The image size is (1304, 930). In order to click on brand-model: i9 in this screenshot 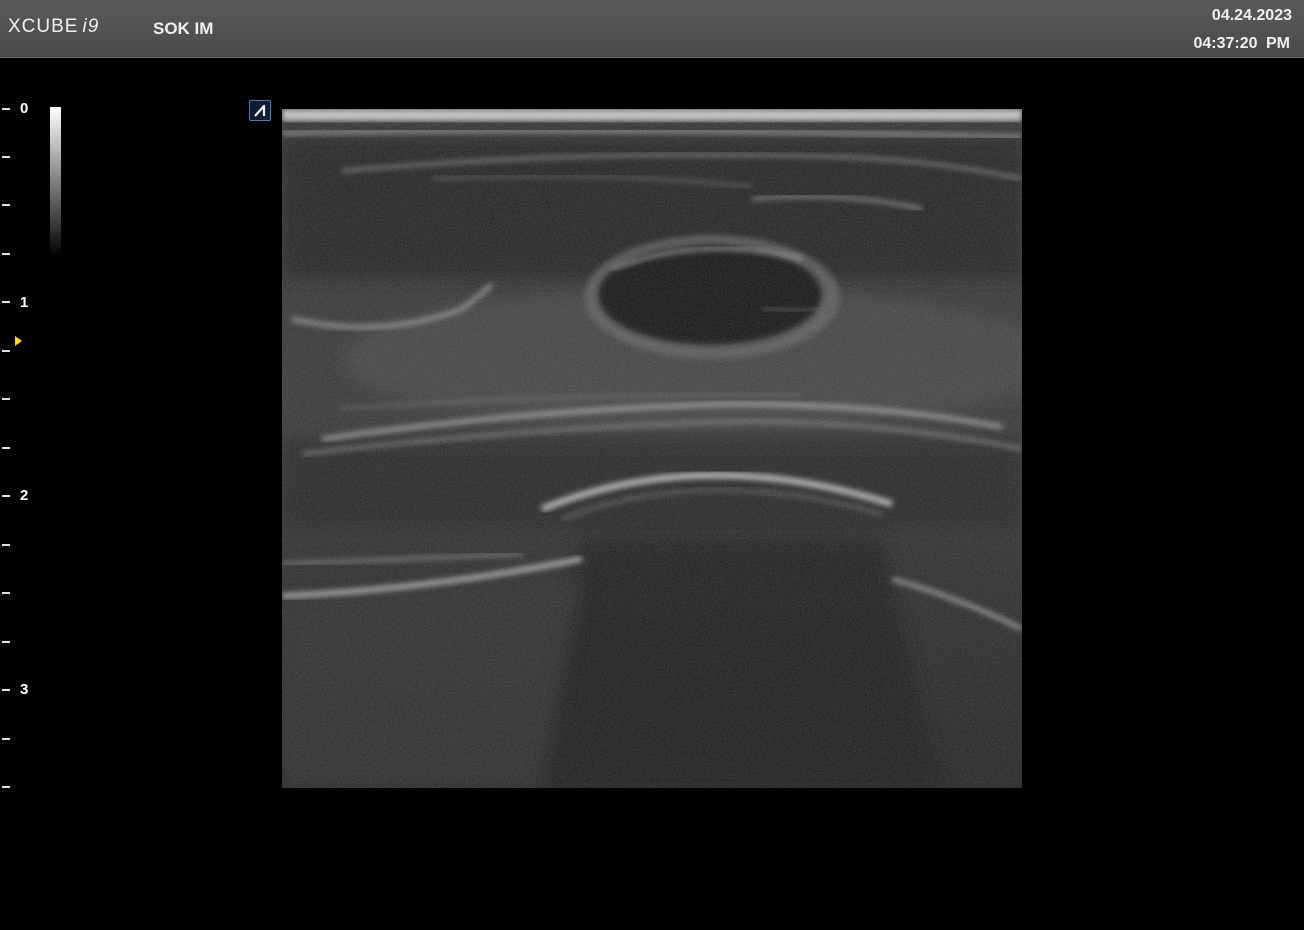, I will do `click(91, 26)`.